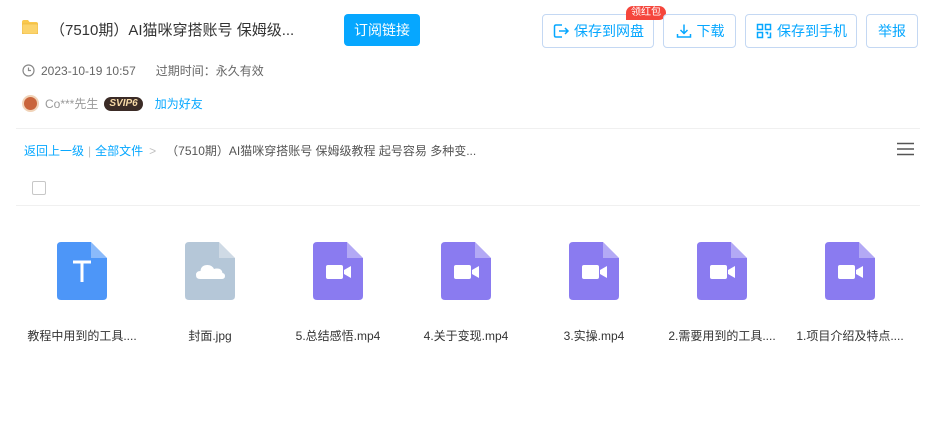 The width and height of the screenshot is (940, 424). I want to click on file-name: 封面.jpg, so click(210, 336).